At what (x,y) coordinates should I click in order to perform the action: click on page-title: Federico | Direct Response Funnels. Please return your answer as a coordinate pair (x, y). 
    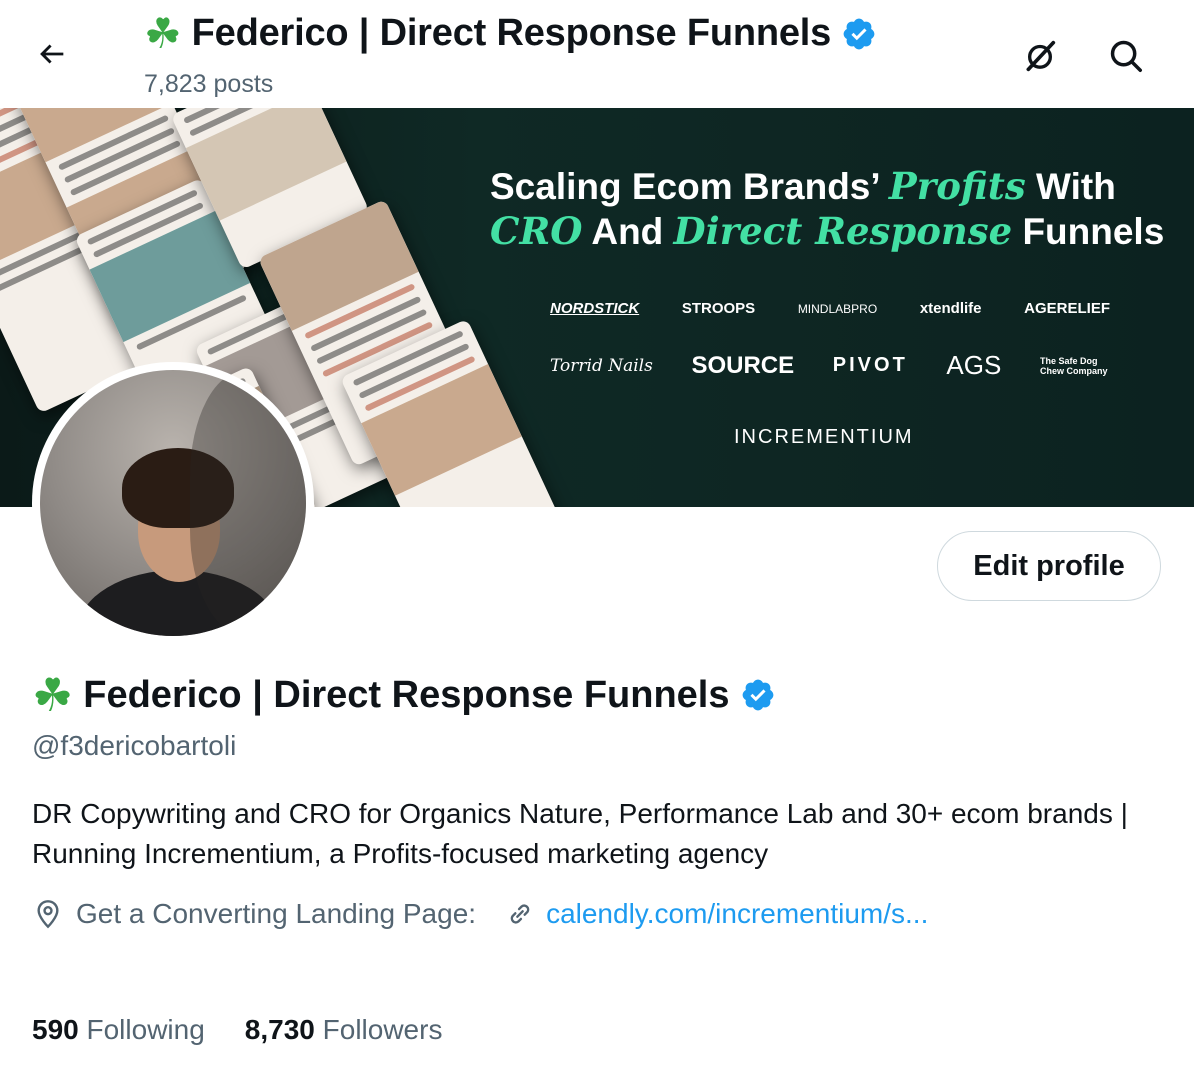
    Looking at the image, I should click on (511, 33).